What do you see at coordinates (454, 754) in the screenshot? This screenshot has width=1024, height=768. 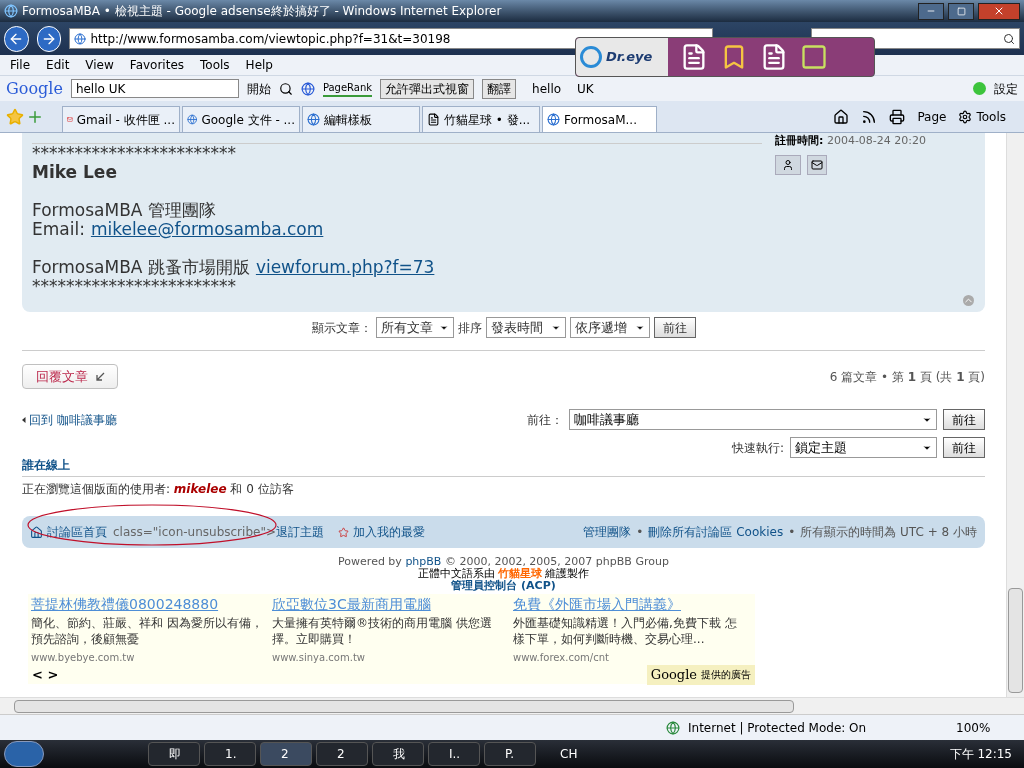 I see `taskbar-button: I..` at bounding box center [454, 754].